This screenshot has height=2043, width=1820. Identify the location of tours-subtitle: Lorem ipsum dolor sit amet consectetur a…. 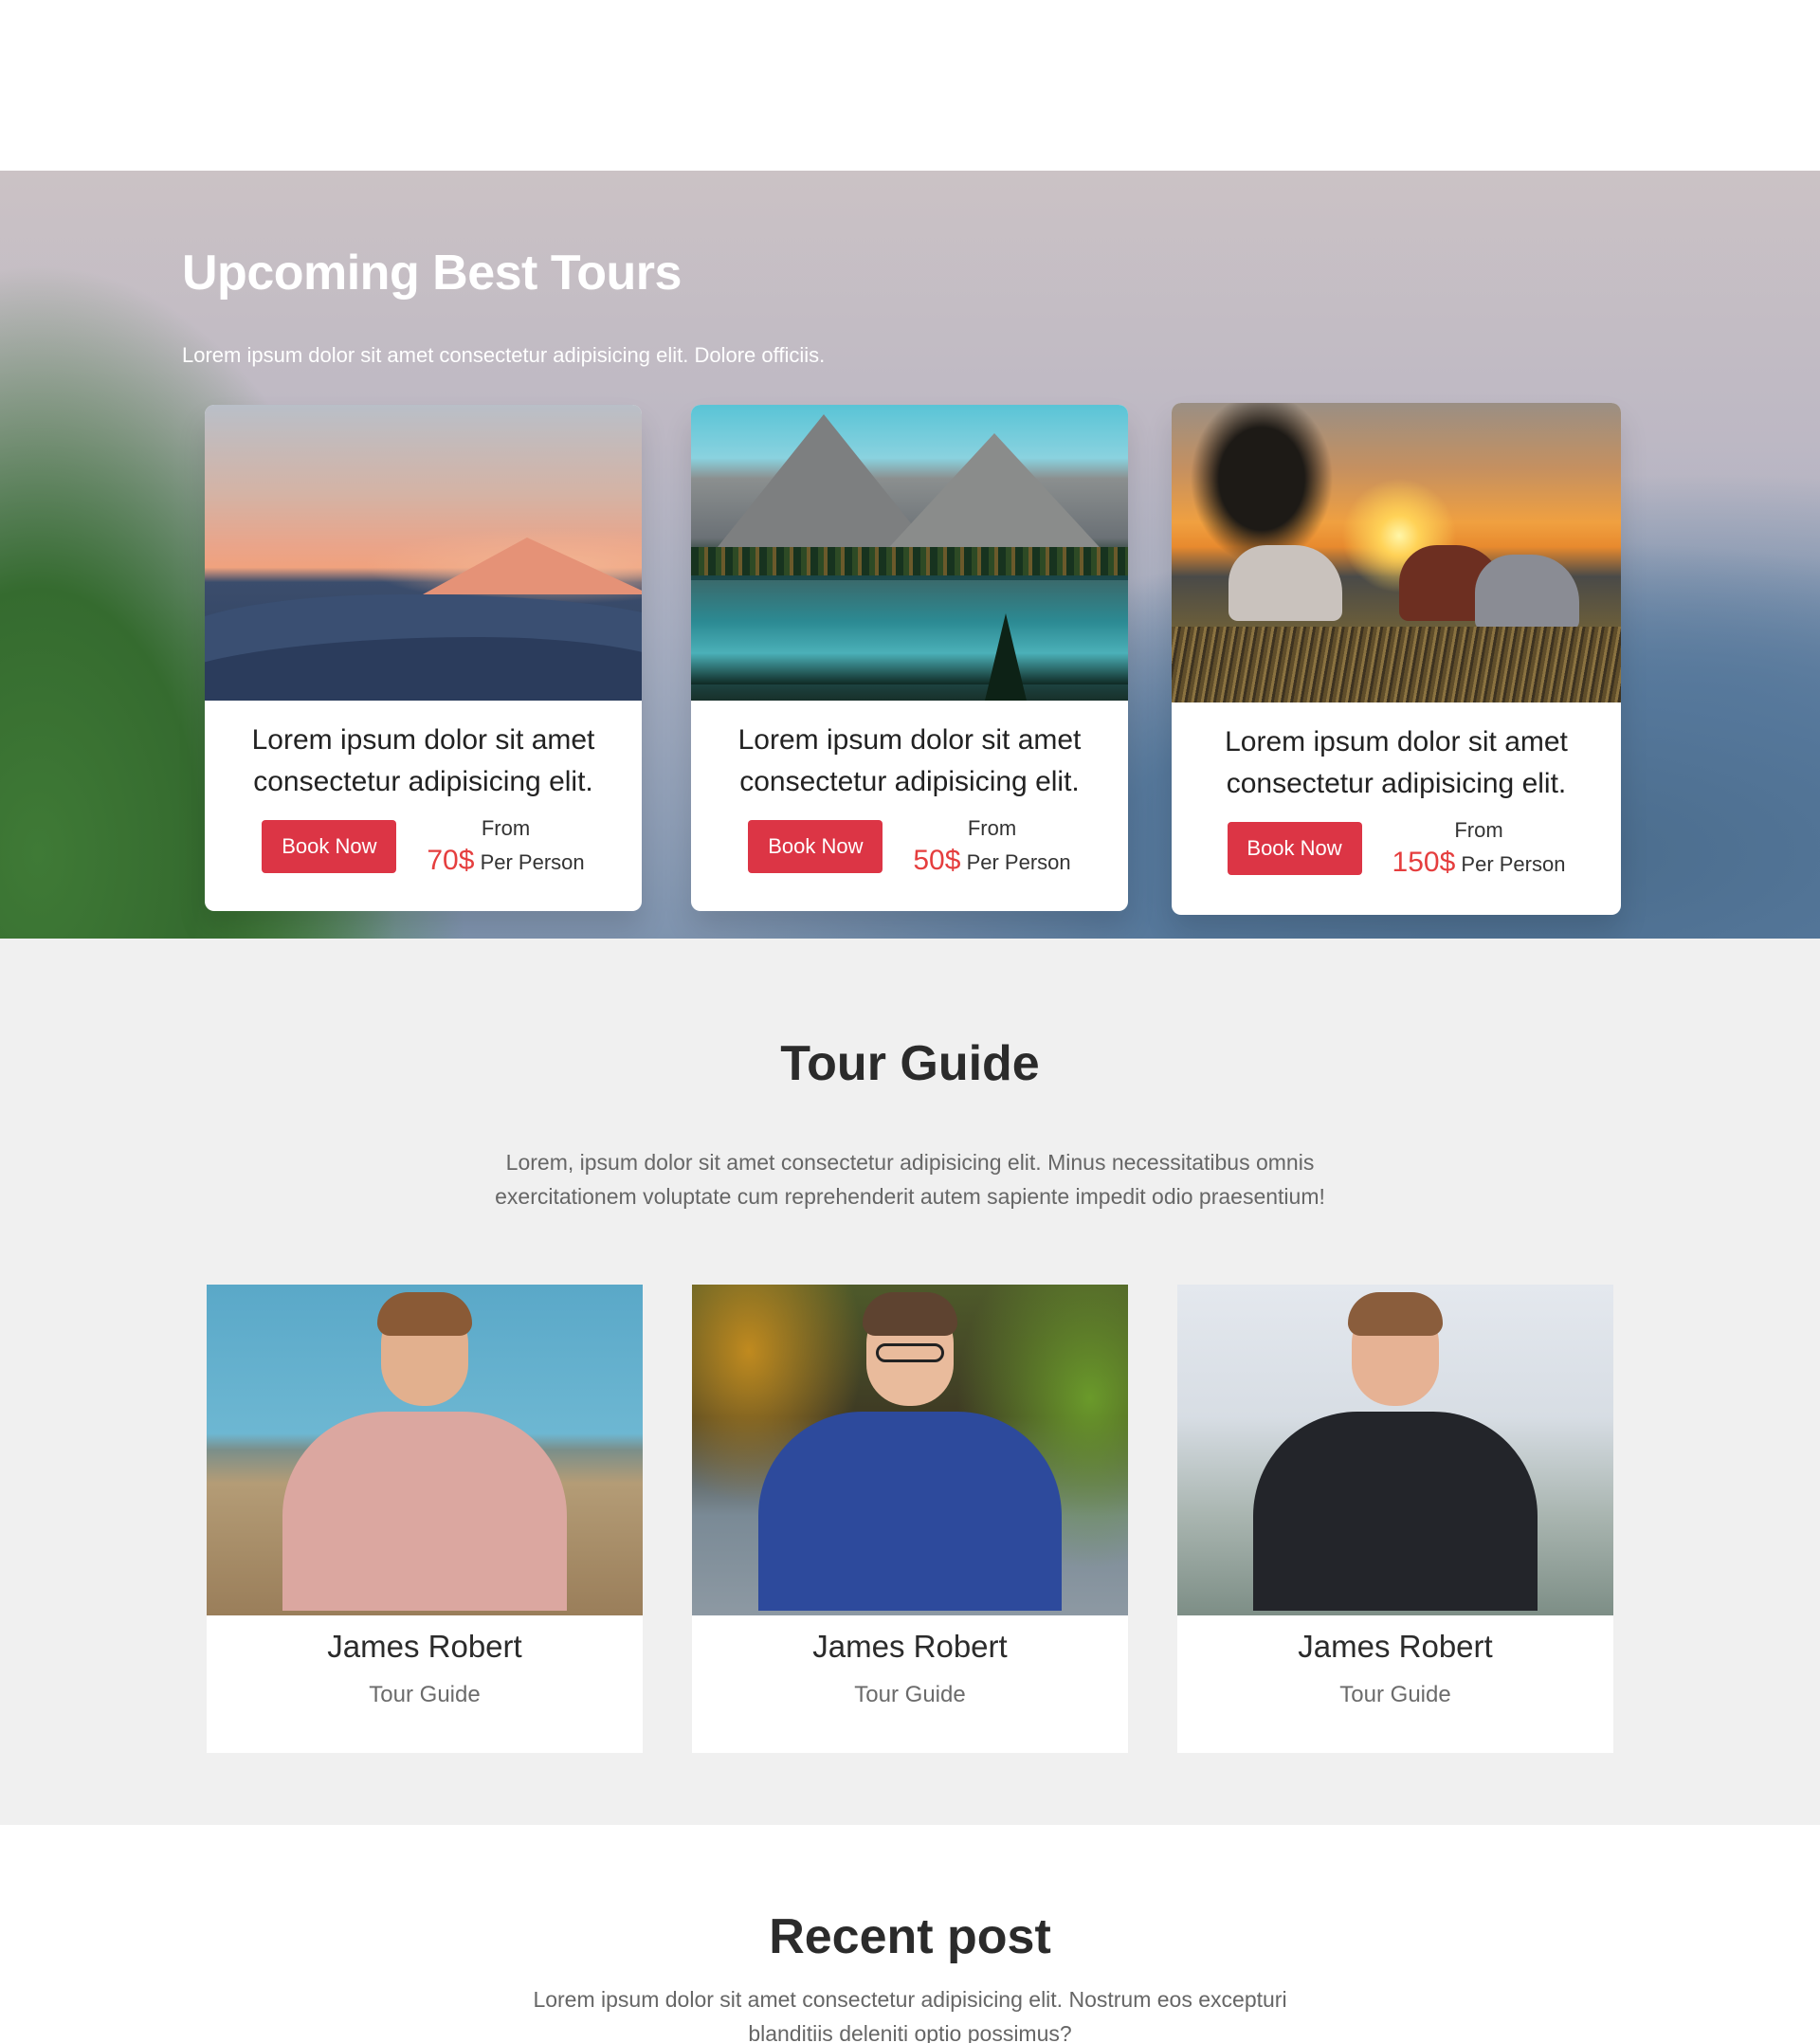
(504, 355).